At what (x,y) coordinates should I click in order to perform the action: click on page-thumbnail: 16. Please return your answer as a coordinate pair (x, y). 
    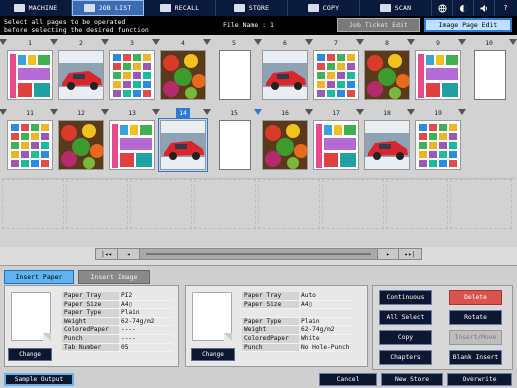
    Looking at the image, I should click on (285, 140).